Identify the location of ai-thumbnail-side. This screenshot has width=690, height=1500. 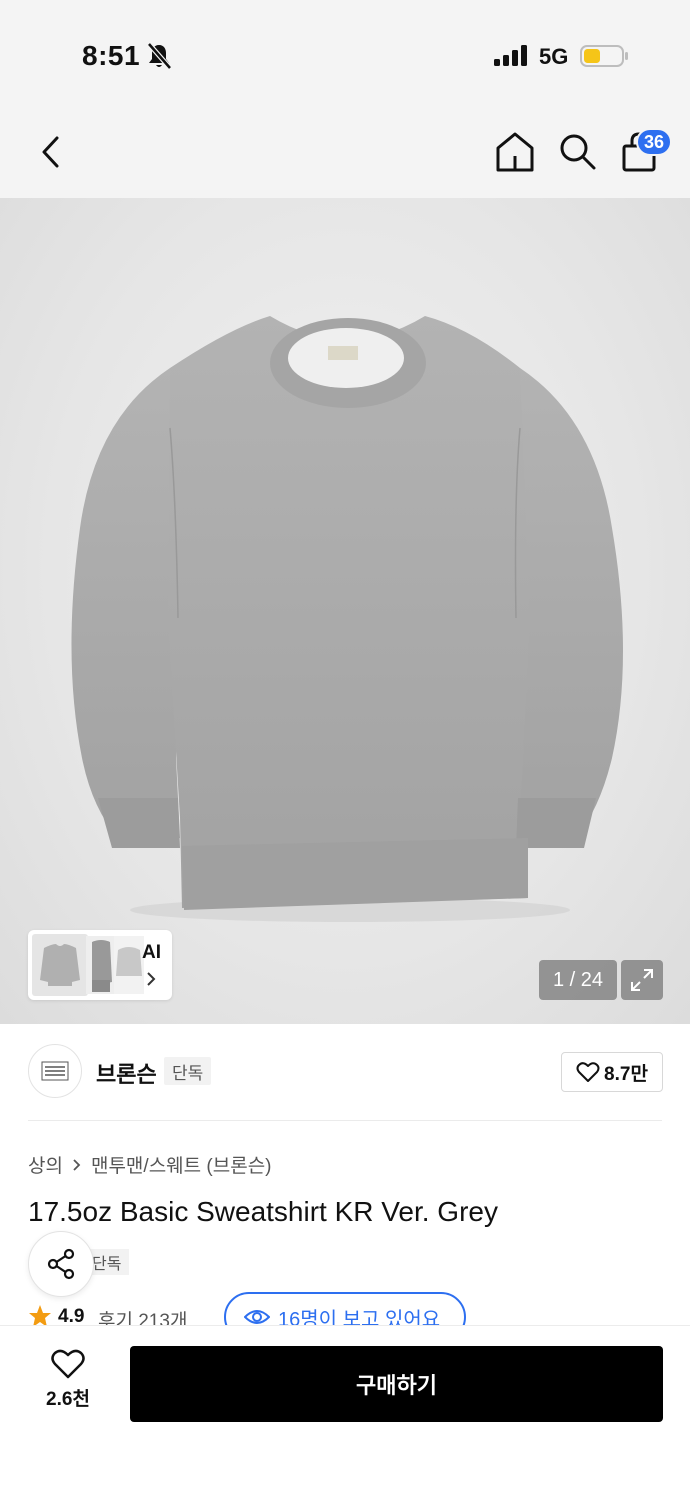
(101, 965).